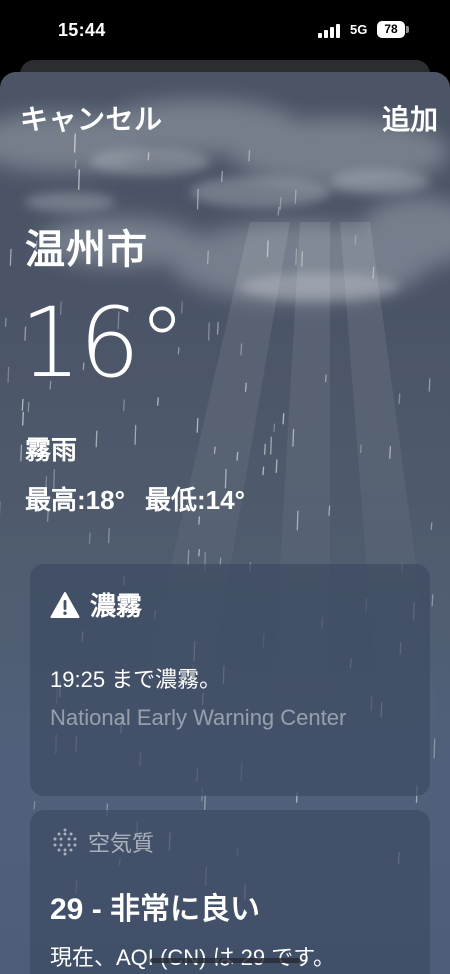 Image resolution: width=450 pixels, height=974 pixels. What do you see at coordinates (51, 450) in the screenshot?
I see `weather-condition: 霧雨` at bounding box center [51, 450].